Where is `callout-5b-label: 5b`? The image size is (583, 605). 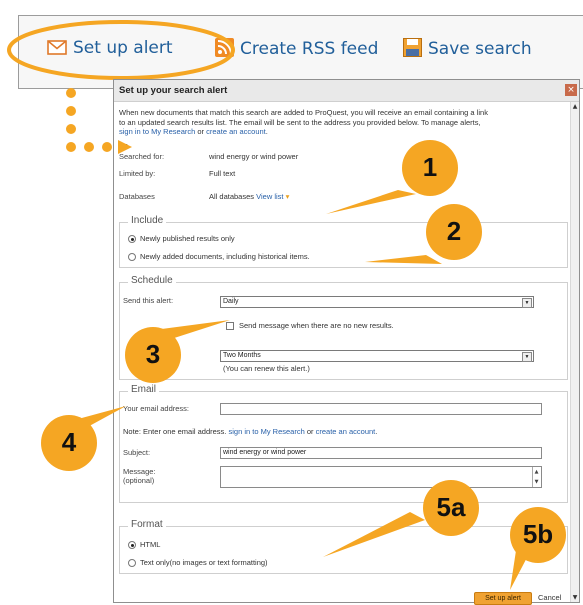
callout-5b-label: 5b is located at coordinates (538, 534).